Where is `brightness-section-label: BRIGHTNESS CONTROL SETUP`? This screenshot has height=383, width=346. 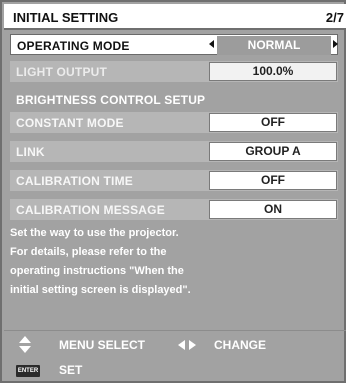 brightness-section-label: BRIGHTNESS CONTROL SETUP is located at coordinates (111, 100).